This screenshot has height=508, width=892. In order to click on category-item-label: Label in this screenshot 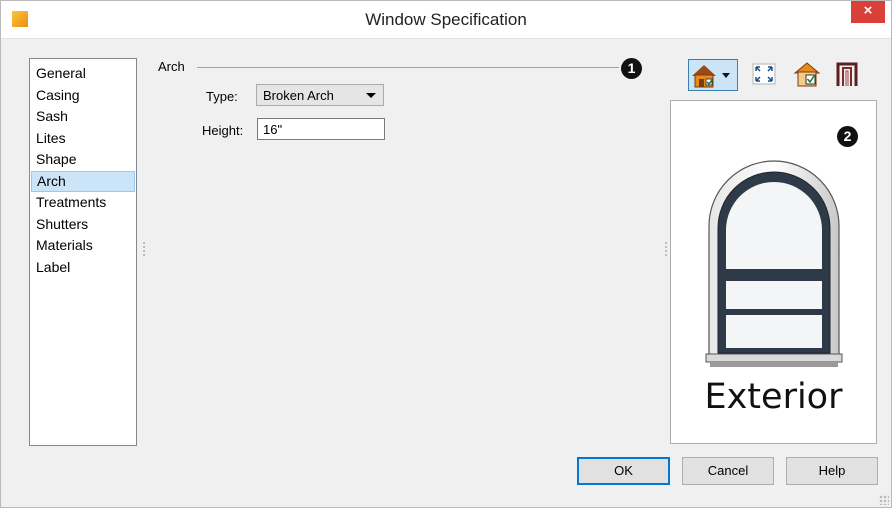, I will do `click(83, 268)`.